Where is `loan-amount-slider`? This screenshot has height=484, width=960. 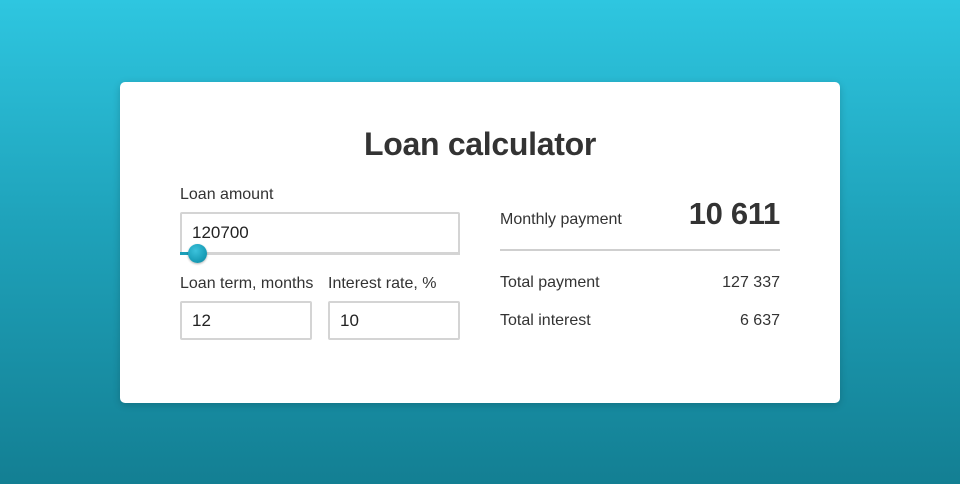
loan-amount-slider is located at coordinates (320, 253).